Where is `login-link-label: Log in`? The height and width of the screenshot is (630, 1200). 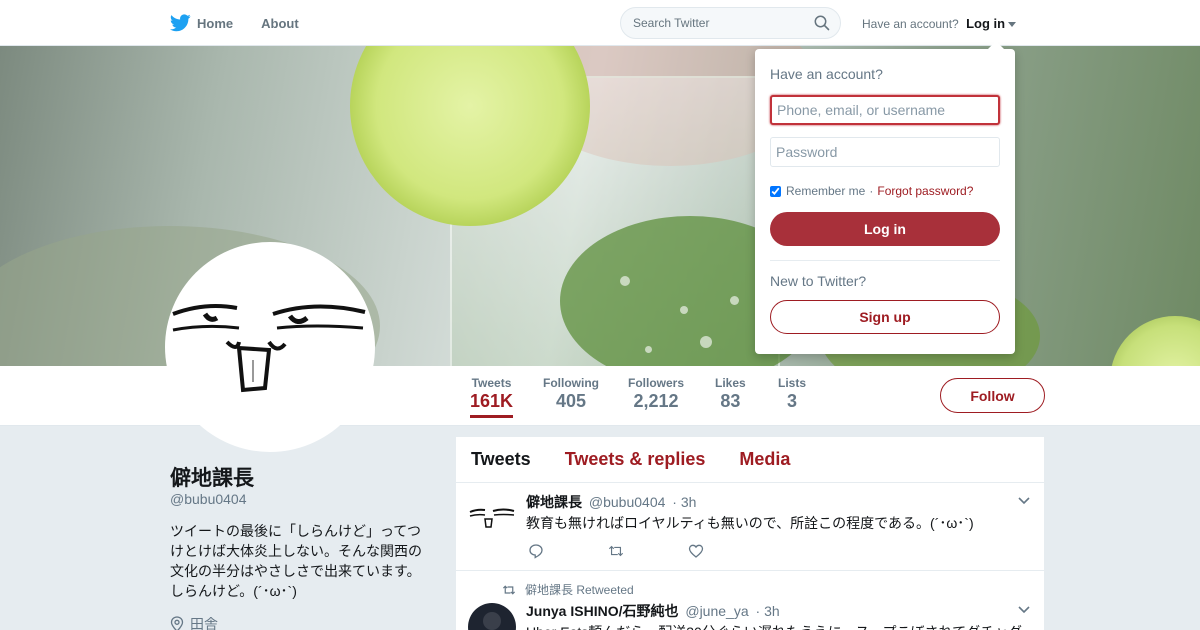
login-link-label: Log in is located at coordinates (986, 23).